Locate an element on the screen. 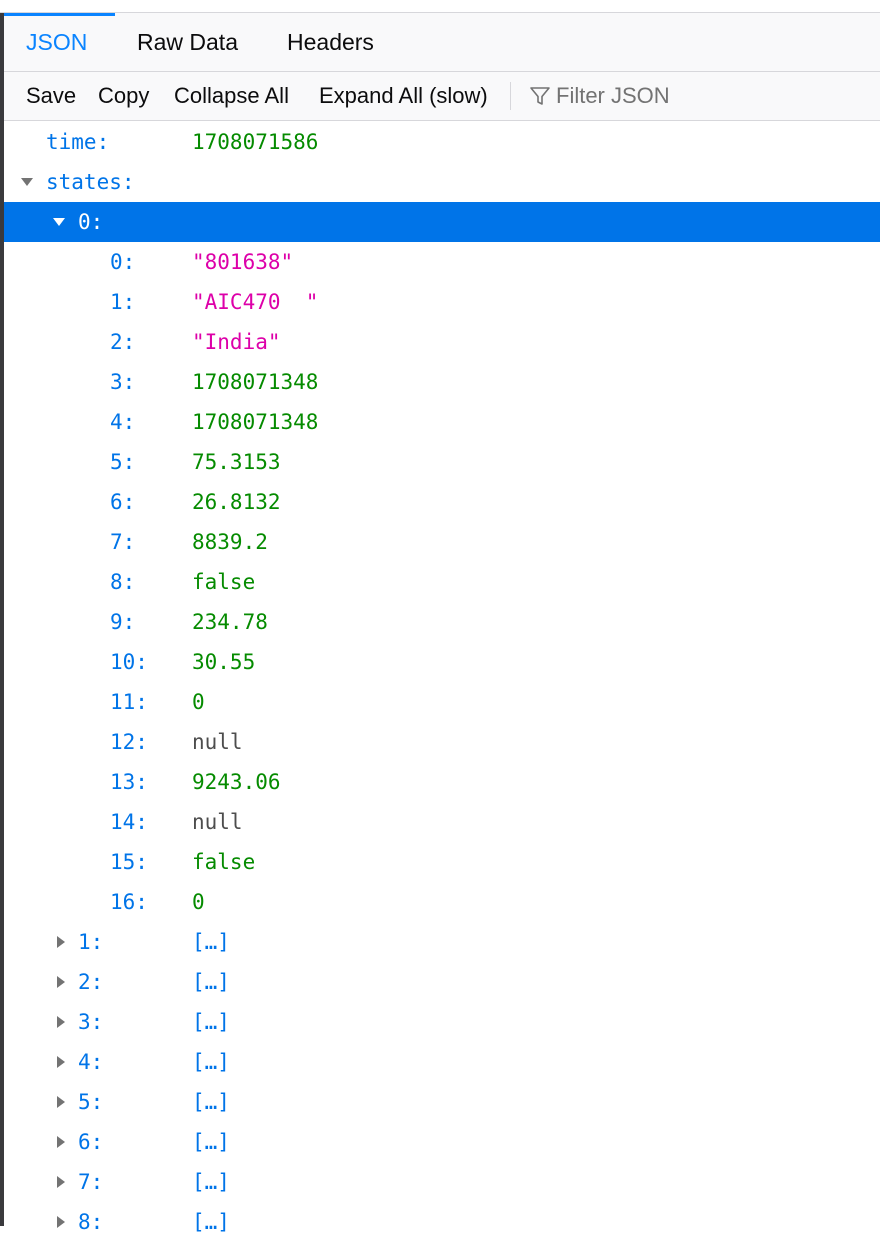 The image size is (880, 1242). save-button: Save is located at coordinates (51, 96).